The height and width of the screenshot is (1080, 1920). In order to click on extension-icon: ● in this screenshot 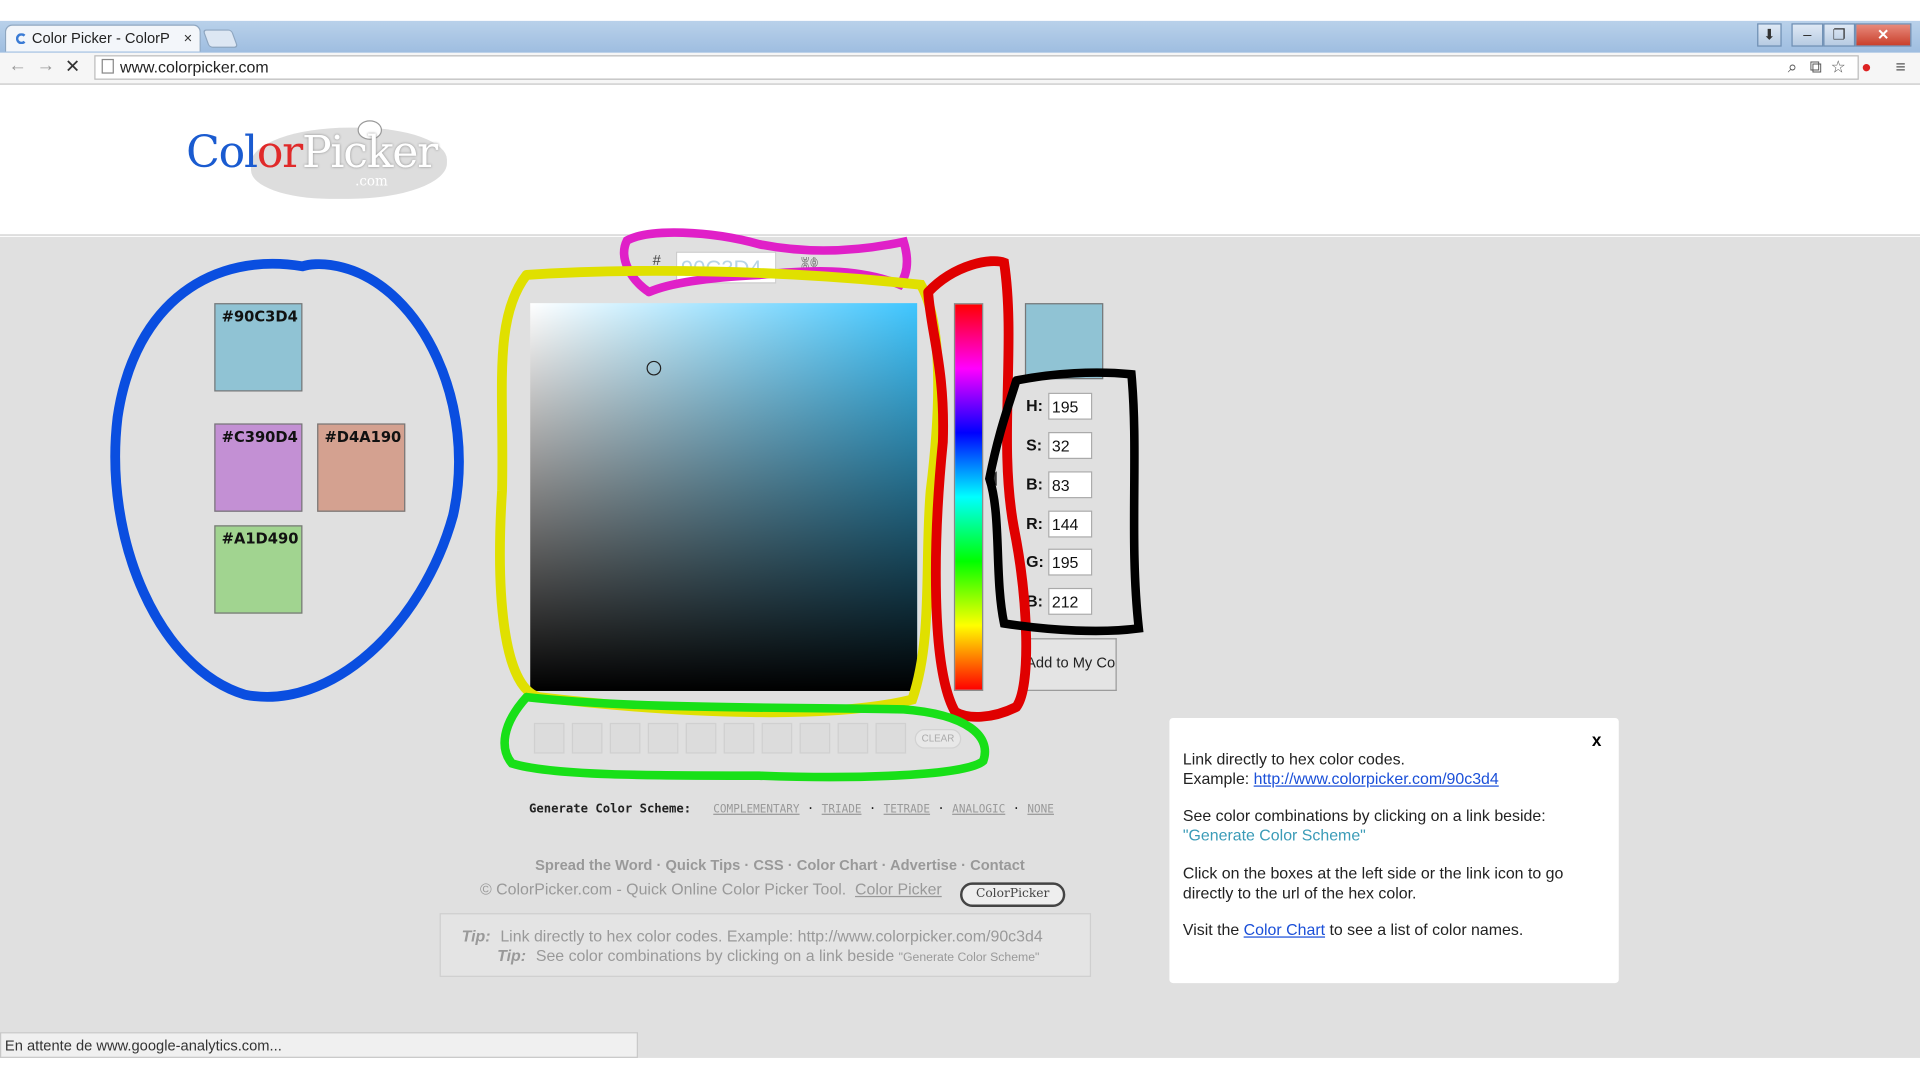, I will do `click(1866, 66)`.